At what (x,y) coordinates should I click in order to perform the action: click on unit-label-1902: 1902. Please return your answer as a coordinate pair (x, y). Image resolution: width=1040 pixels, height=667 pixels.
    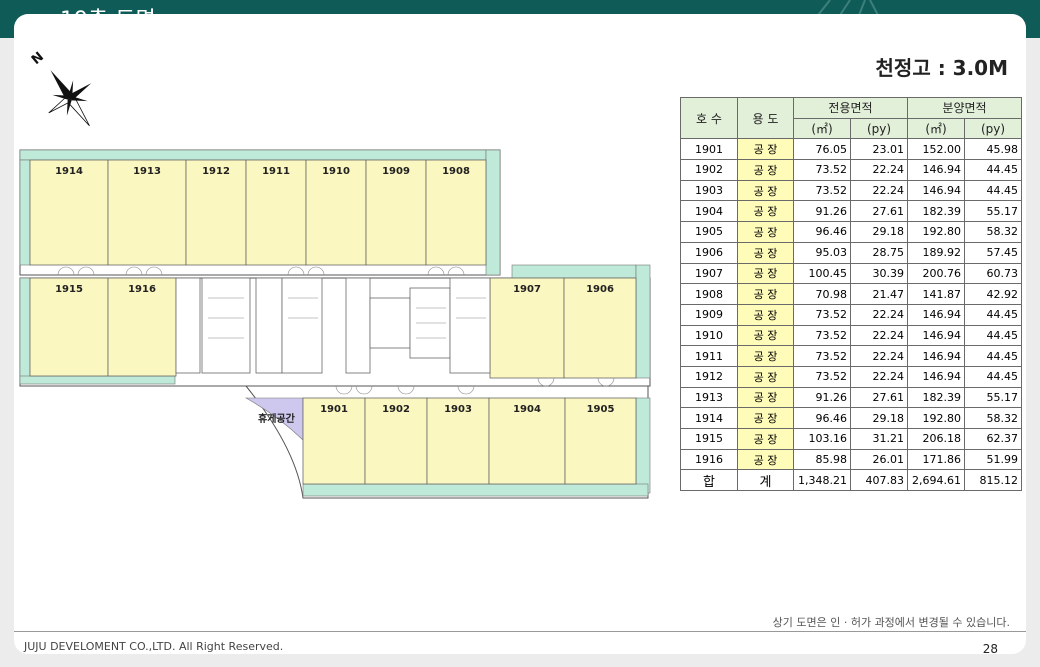
    Looking at the image, I should click on (396, 409).